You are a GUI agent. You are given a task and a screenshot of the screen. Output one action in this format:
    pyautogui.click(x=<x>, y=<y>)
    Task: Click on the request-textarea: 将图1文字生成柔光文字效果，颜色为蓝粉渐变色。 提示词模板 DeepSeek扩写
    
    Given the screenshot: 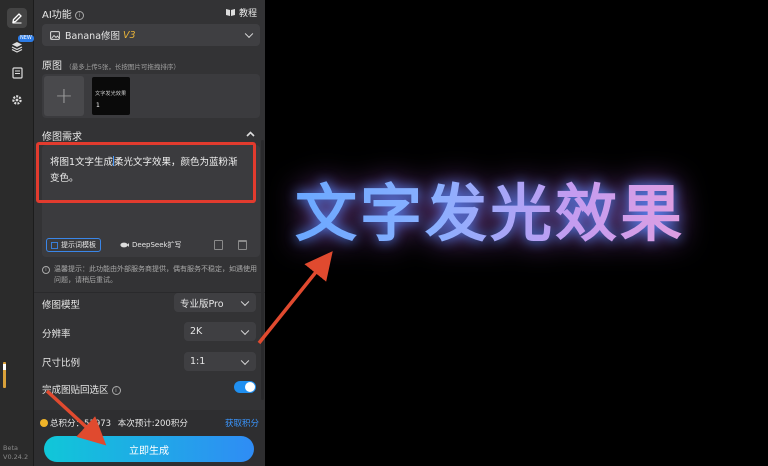 What is the action you would take?
    pyautogui.click(x=151, y=201)
    